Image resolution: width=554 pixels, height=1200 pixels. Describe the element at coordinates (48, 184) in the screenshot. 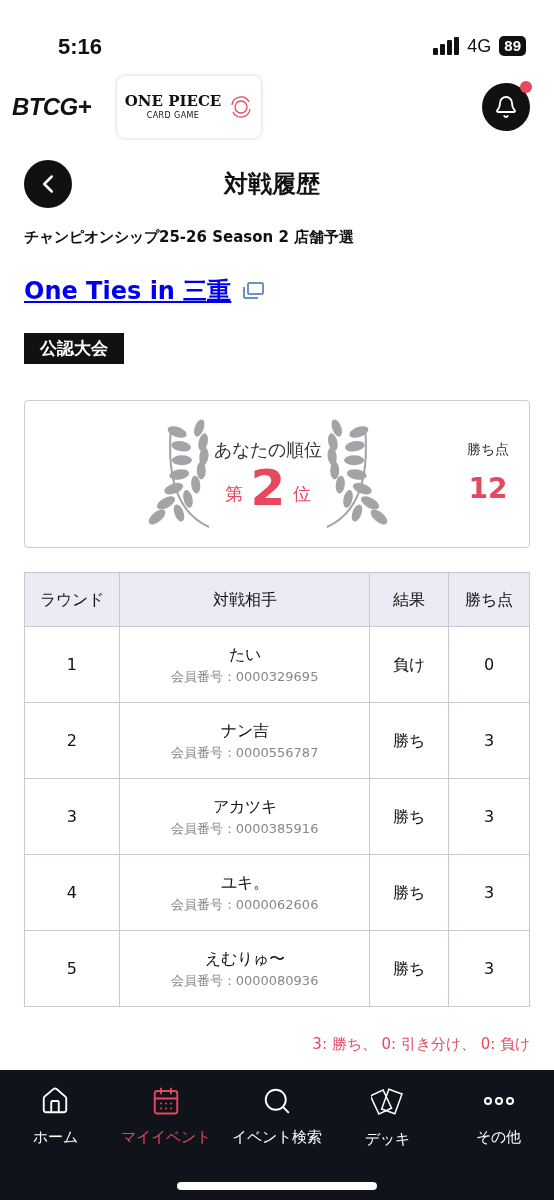

I see `back-button` at that location.